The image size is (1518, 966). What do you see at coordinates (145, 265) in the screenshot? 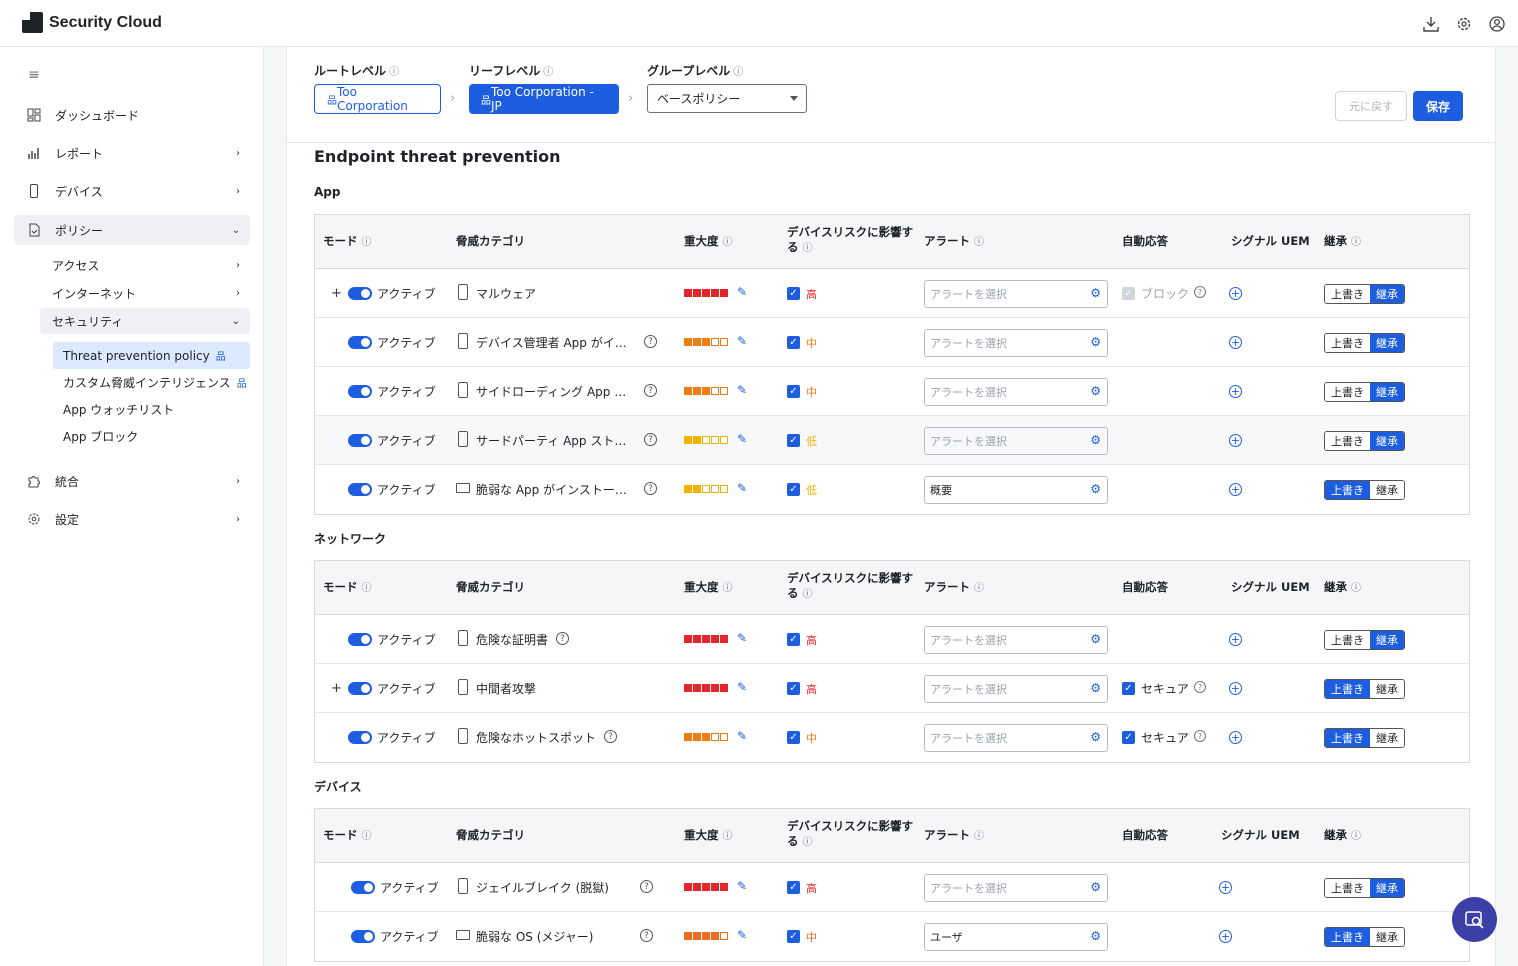
I see `sidebar-item-access: アクセス ›` at bounding box center [145, 265].